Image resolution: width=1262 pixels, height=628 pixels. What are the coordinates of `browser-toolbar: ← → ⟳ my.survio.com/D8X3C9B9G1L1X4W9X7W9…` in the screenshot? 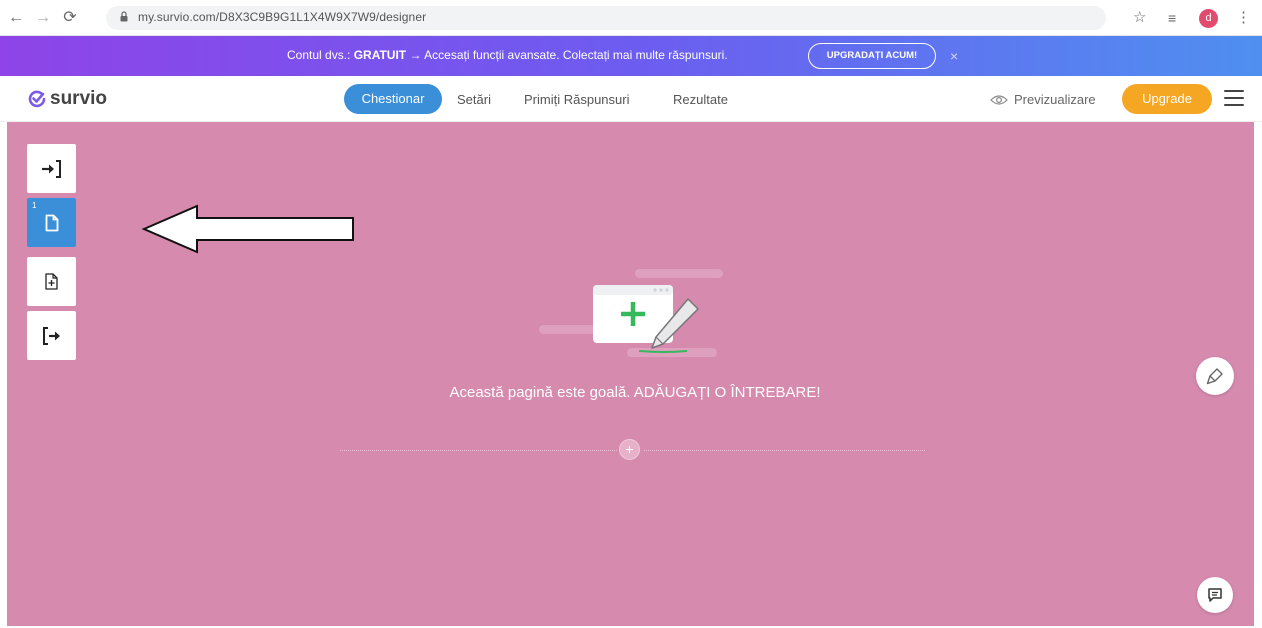 It's located at (631, 18).